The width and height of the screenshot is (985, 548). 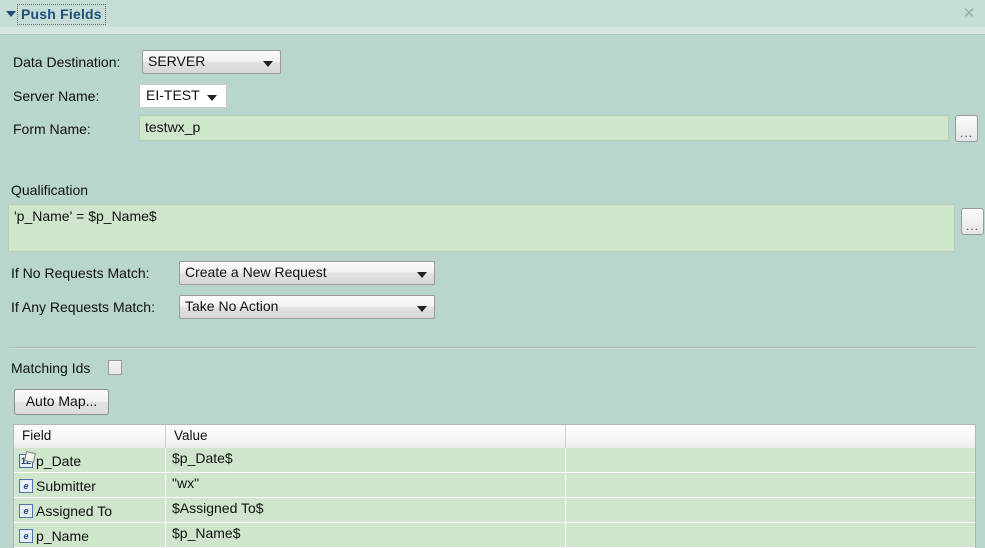 I want to click on if-any-requests-match-dropdown: Take No Action, so click(x=307, y=307).